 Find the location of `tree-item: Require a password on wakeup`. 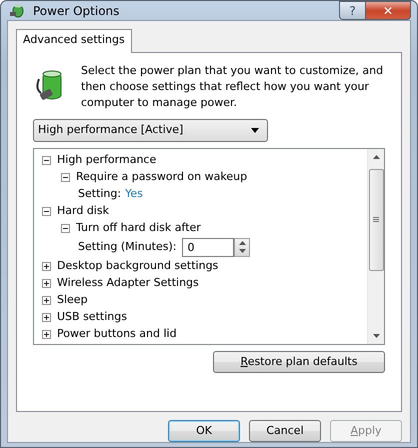

tree-item: Require a password on wakeup is located at coordinates (162, 177).